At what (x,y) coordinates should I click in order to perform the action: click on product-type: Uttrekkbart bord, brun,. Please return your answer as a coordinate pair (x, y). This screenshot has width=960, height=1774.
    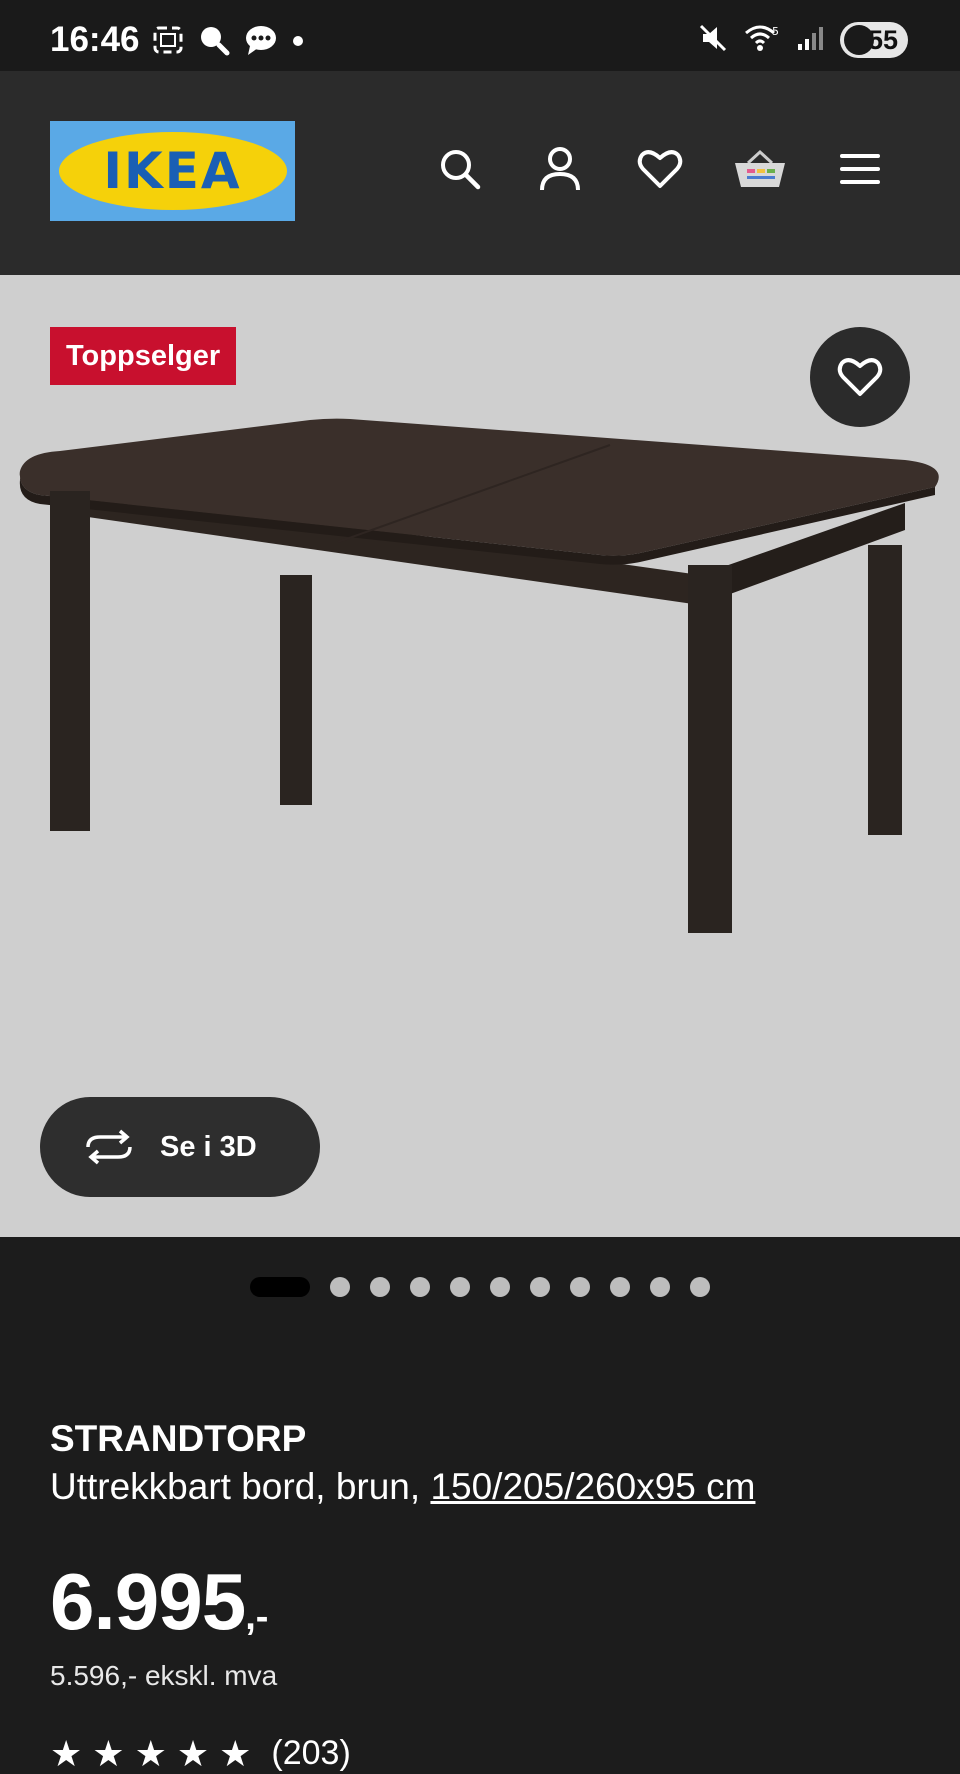
    Looking at the image, I should click on (240, 1486).